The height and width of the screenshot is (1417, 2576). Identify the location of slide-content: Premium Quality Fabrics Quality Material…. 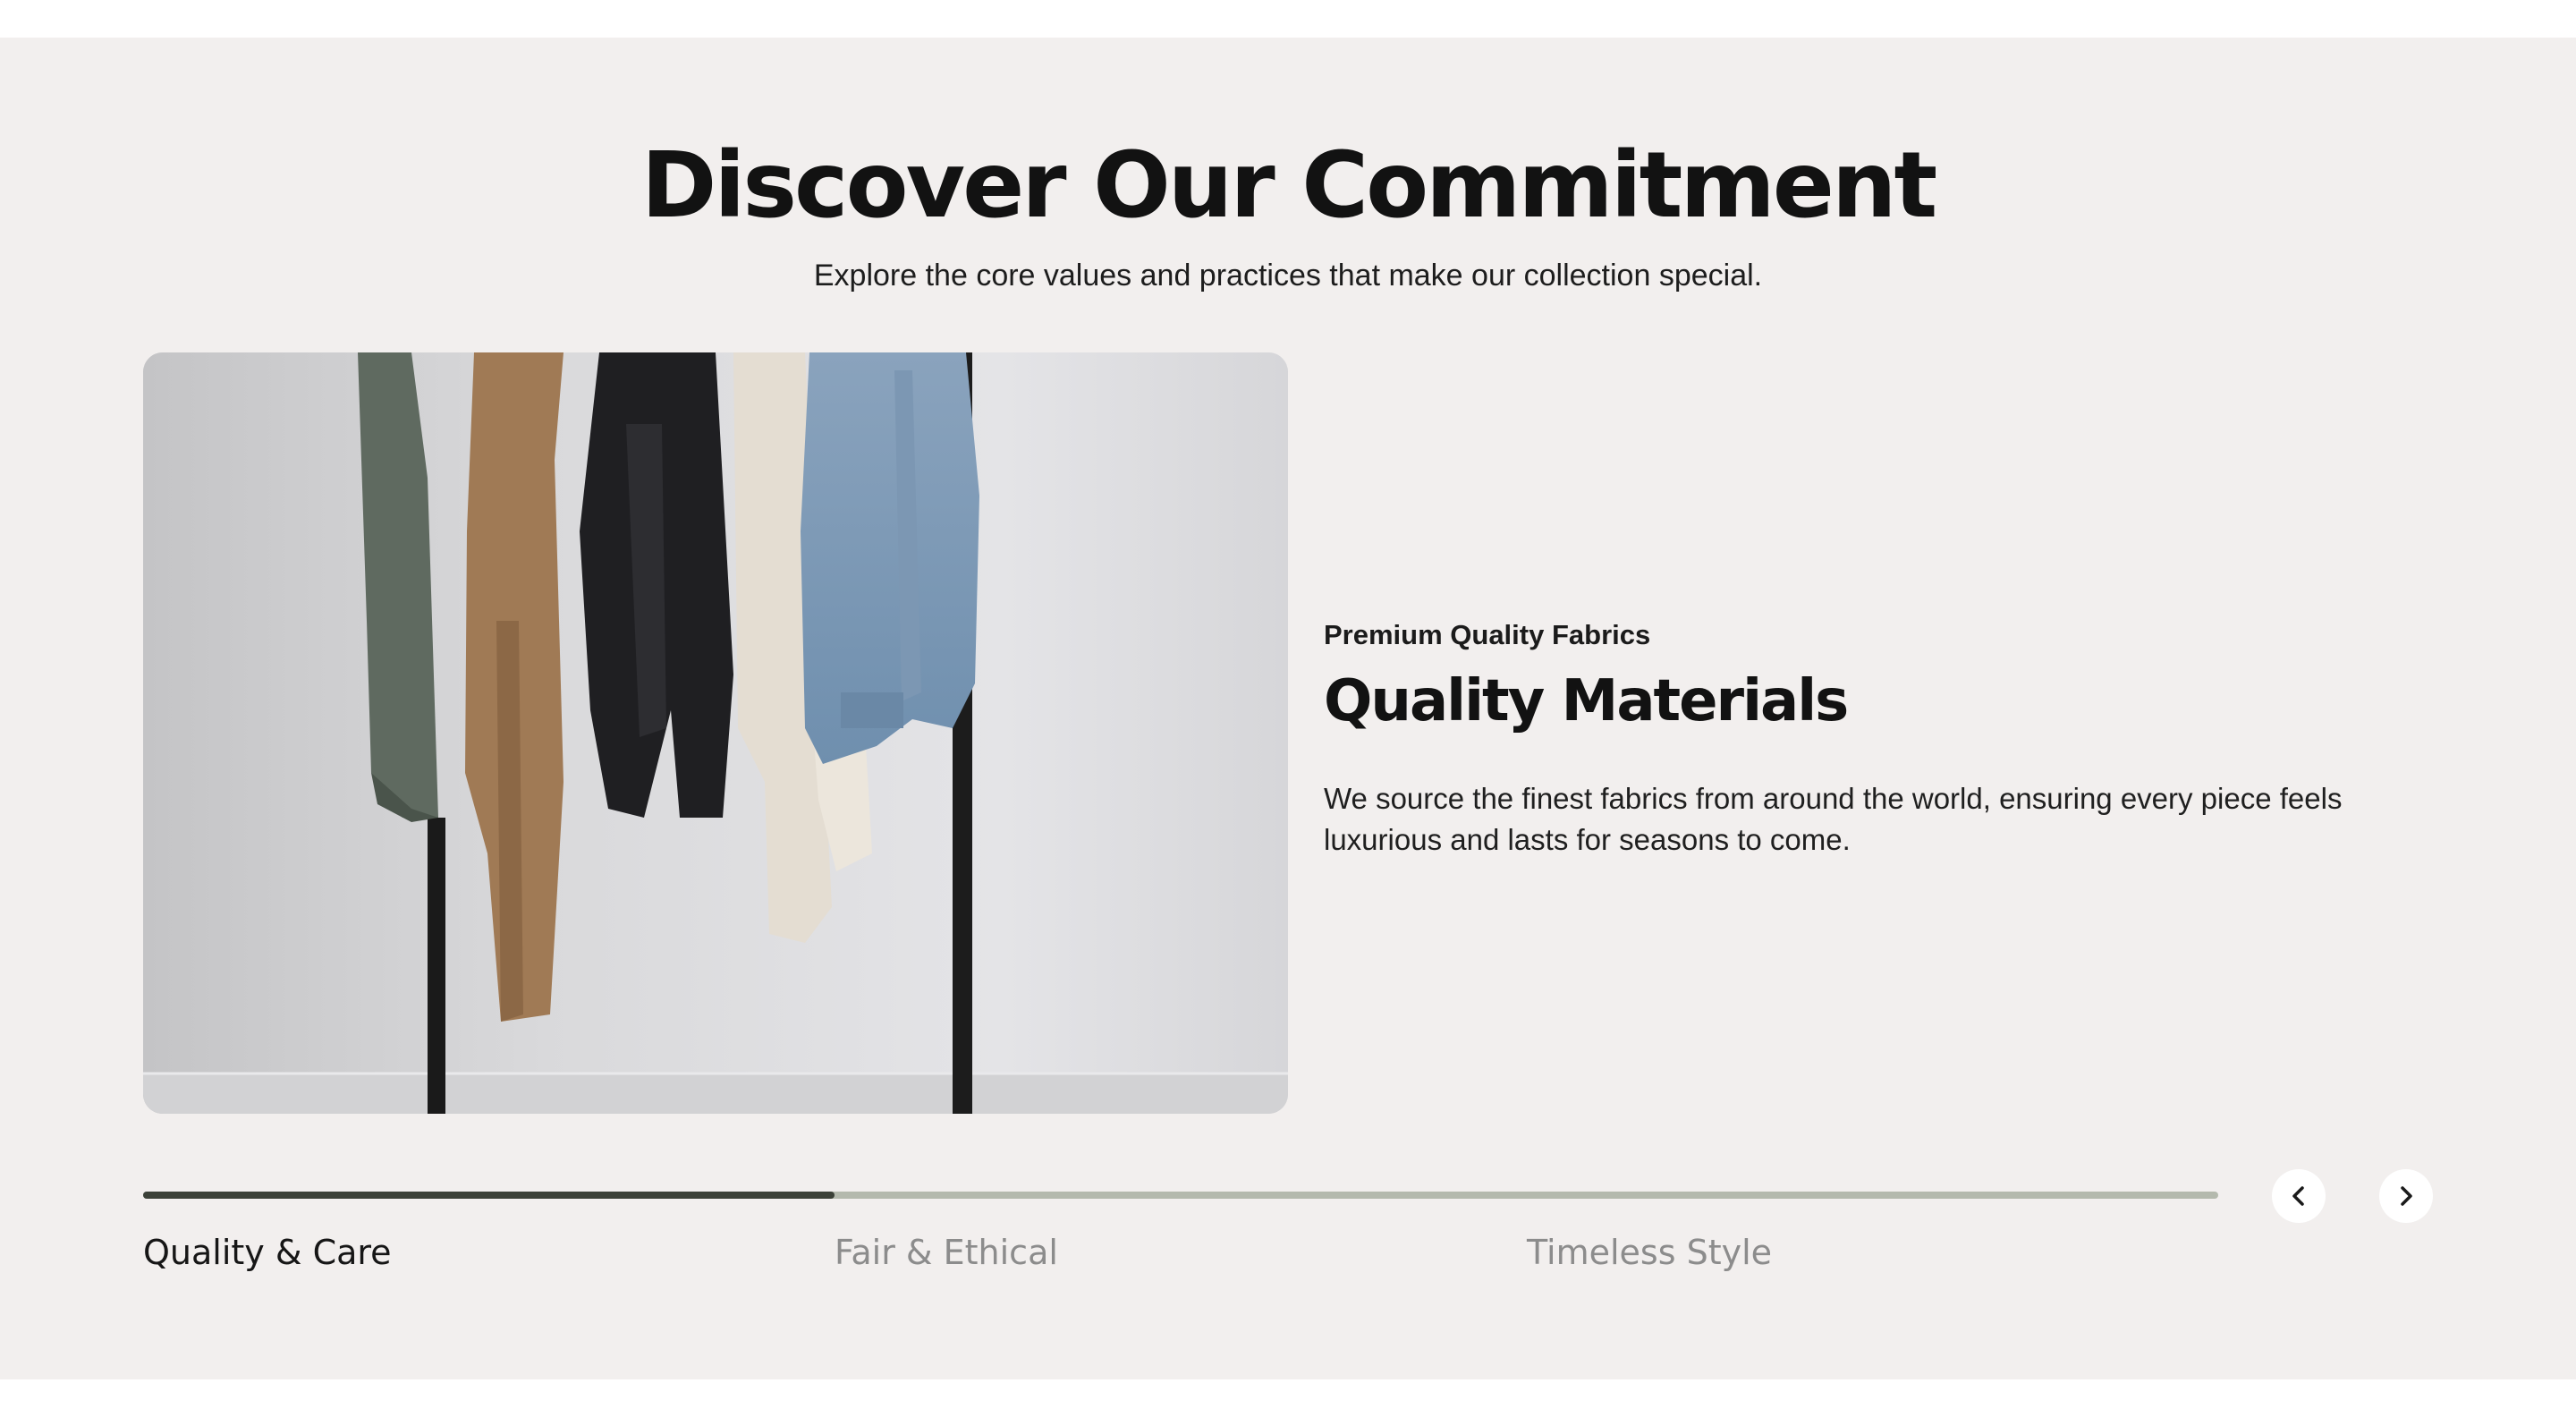
(1887, 739).